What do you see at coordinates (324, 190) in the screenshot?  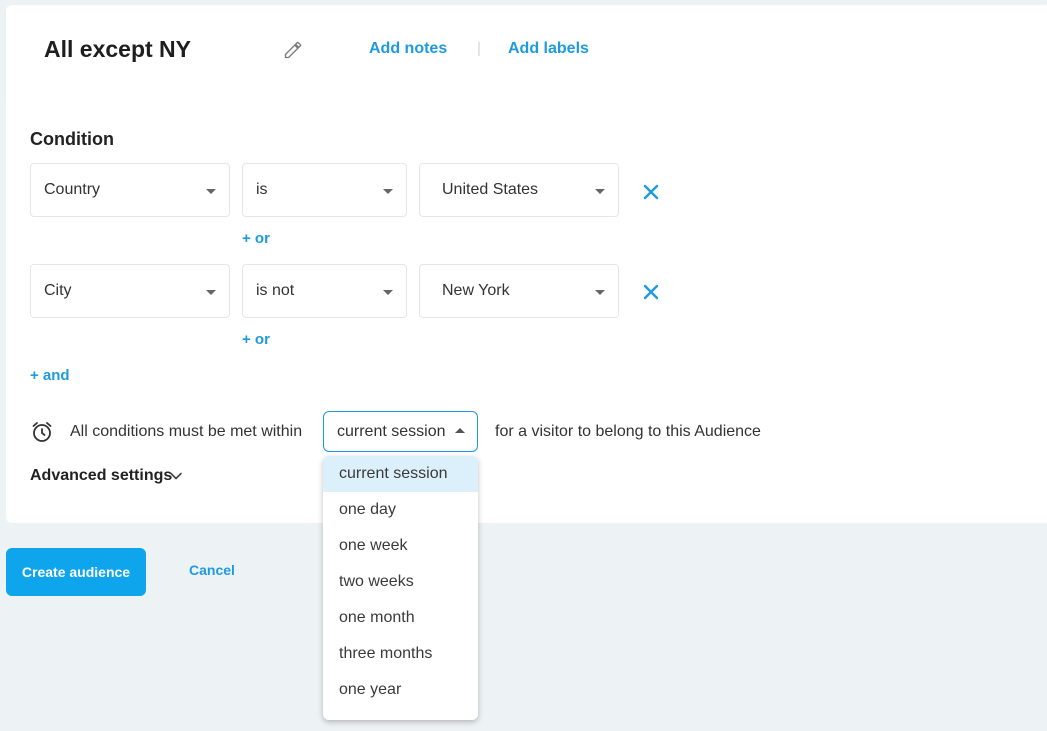 I see `operator-select-is: is` at bounding box center [324, 190].